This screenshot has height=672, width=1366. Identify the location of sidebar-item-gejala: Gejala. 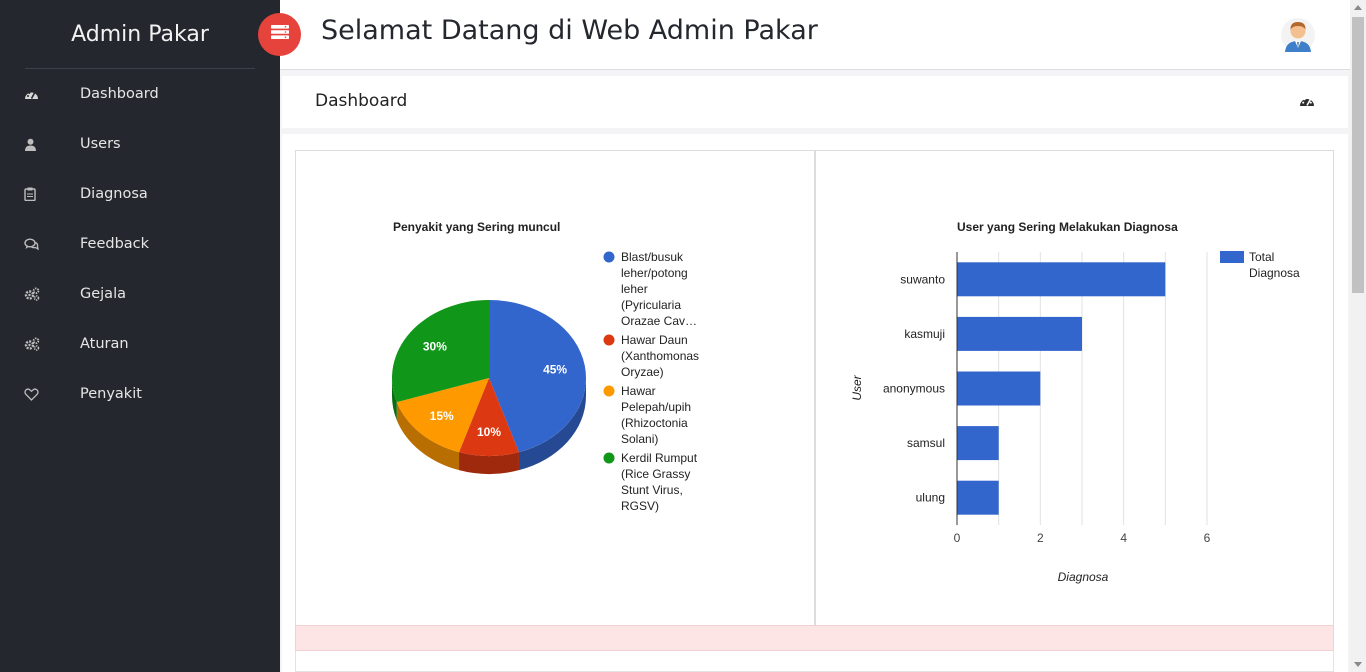
(140, 294).